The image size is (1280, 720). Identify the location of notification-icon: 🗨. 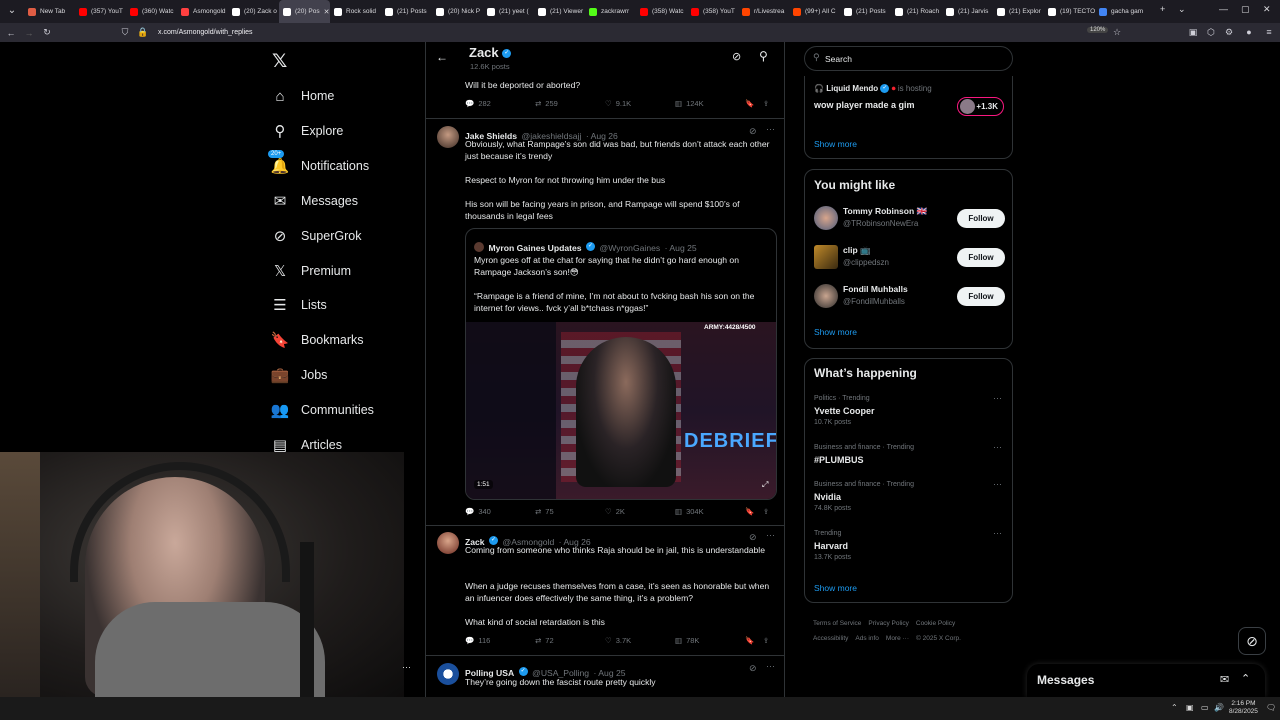
(1271, 707).